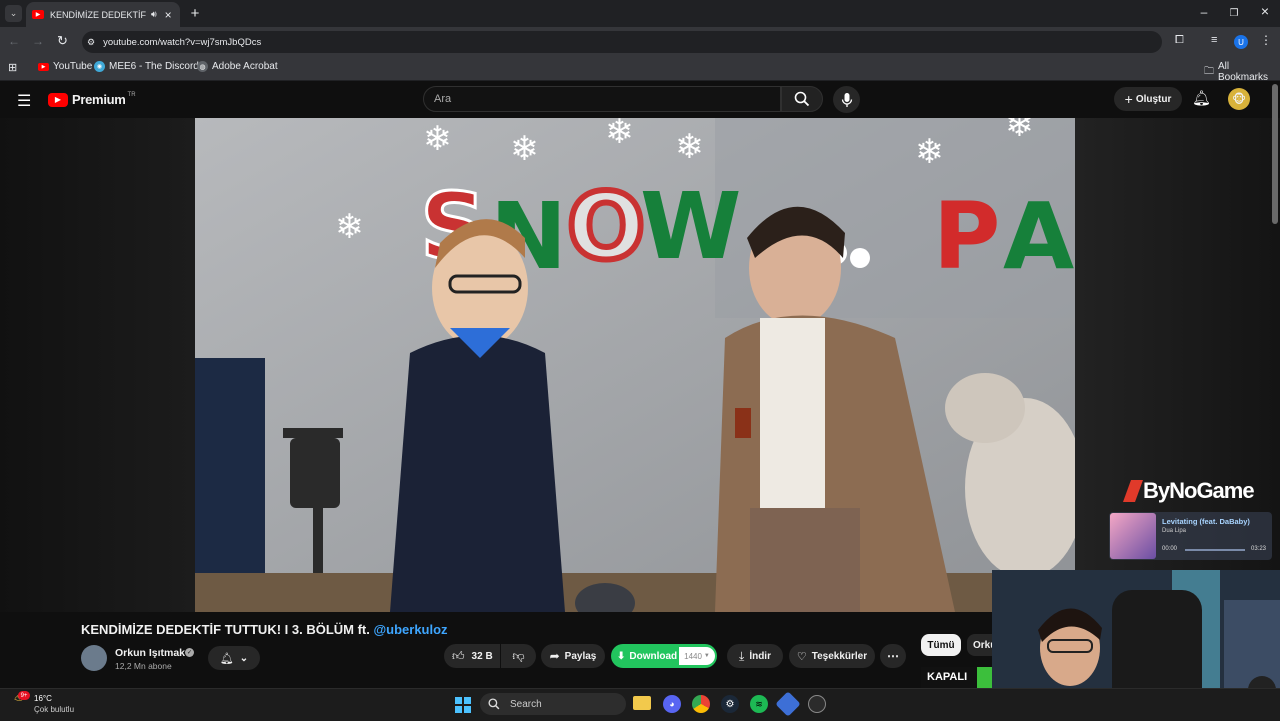  Describe the element at coordinates (760, 656) in the screenshot. I see `download-label: İndir` at that location.